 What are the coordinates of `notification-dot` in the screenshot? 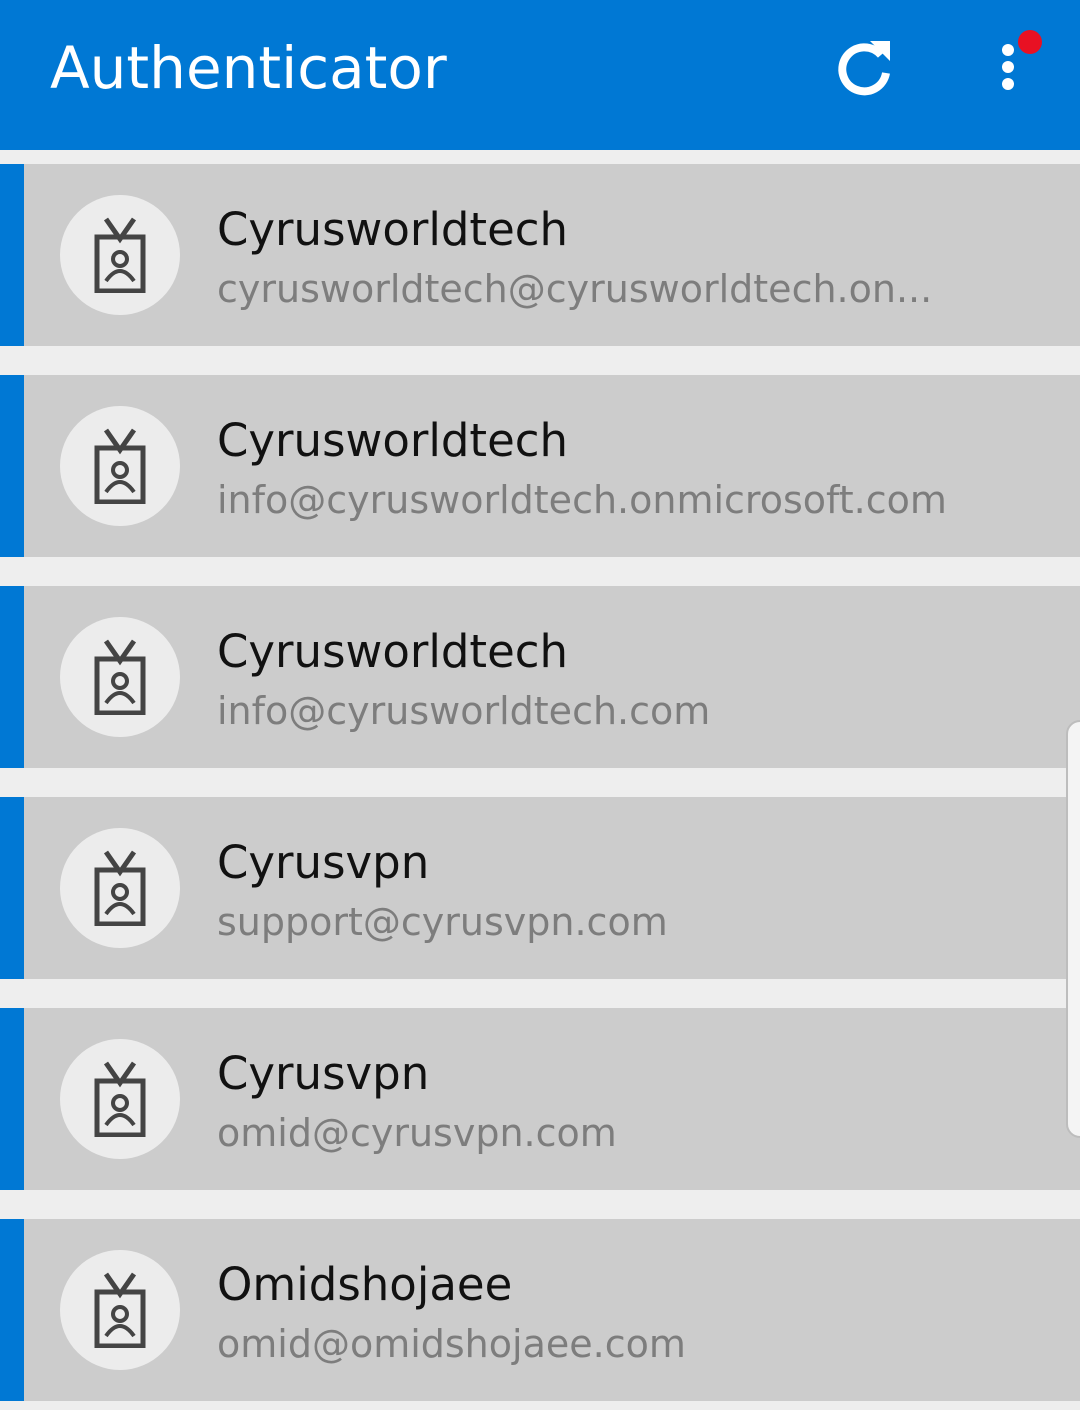 It's located at (1030, 42).